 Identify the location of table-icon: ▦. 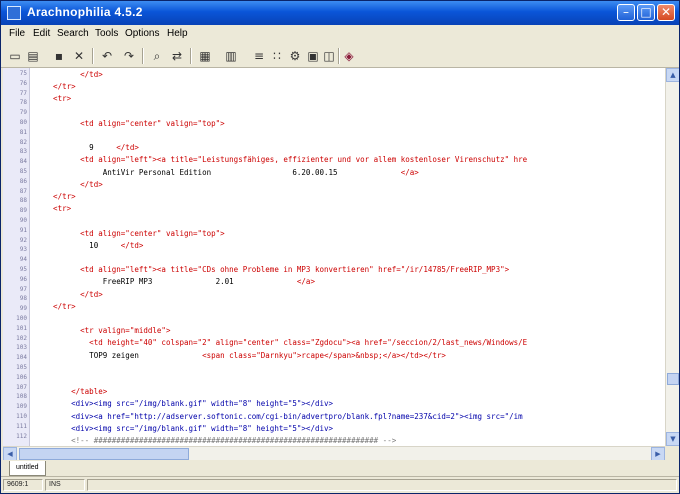
(205, 56).